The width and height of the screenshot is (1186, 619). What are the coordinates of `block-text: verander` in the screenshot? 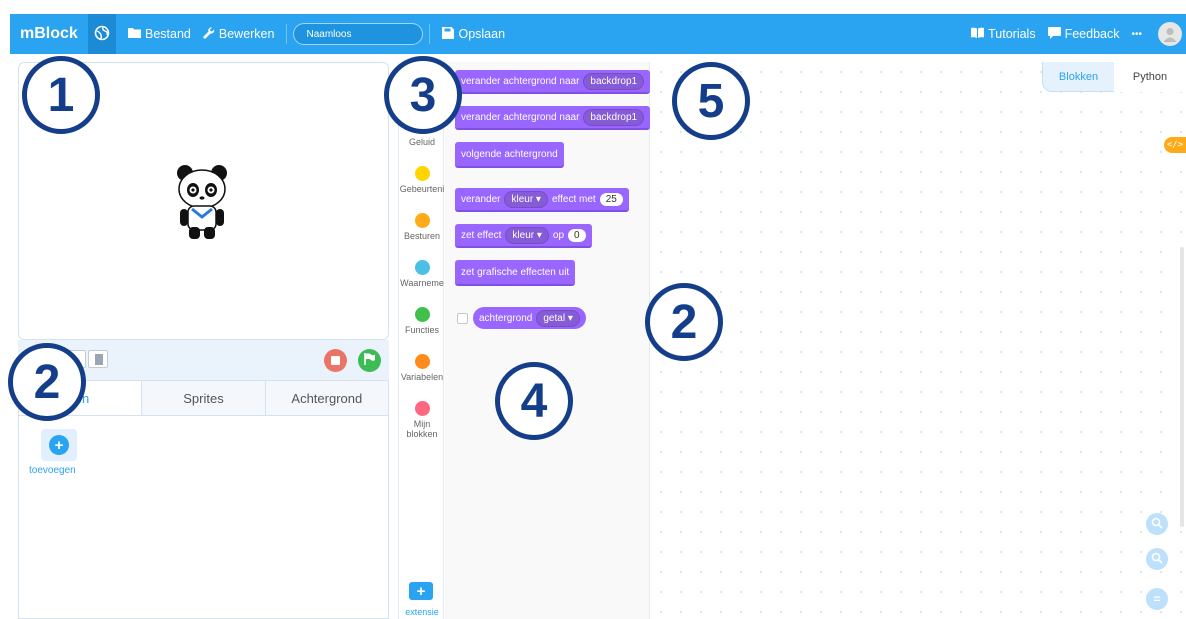 It's located at (481, 199).